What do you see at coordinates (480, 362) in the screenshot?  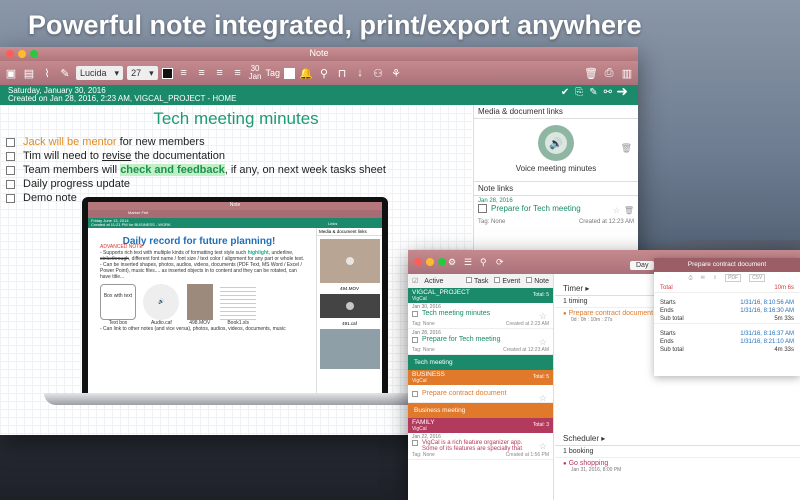 I see `event-bar: Tech meeting` at bounding box center [480, 362].